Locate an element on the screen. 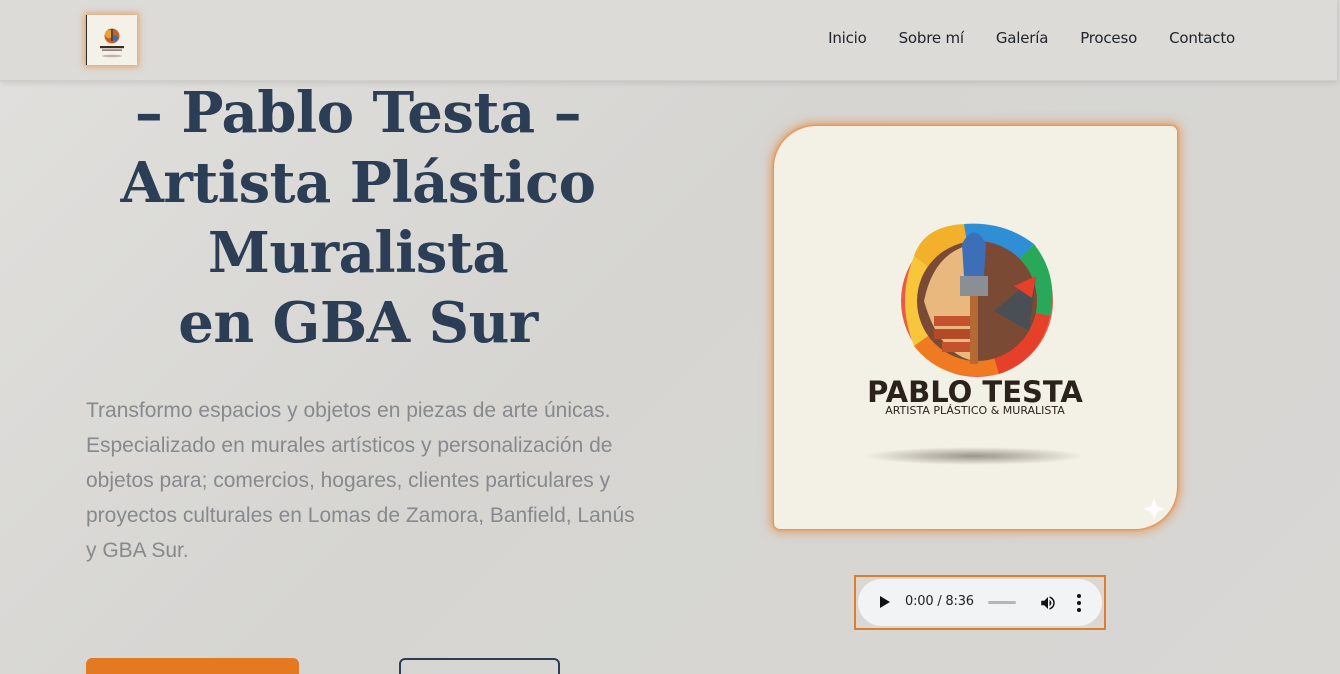 The image size is (1340, 674). audio-controls: 0:00 / 8:36 is located at coordinates (980, 602).